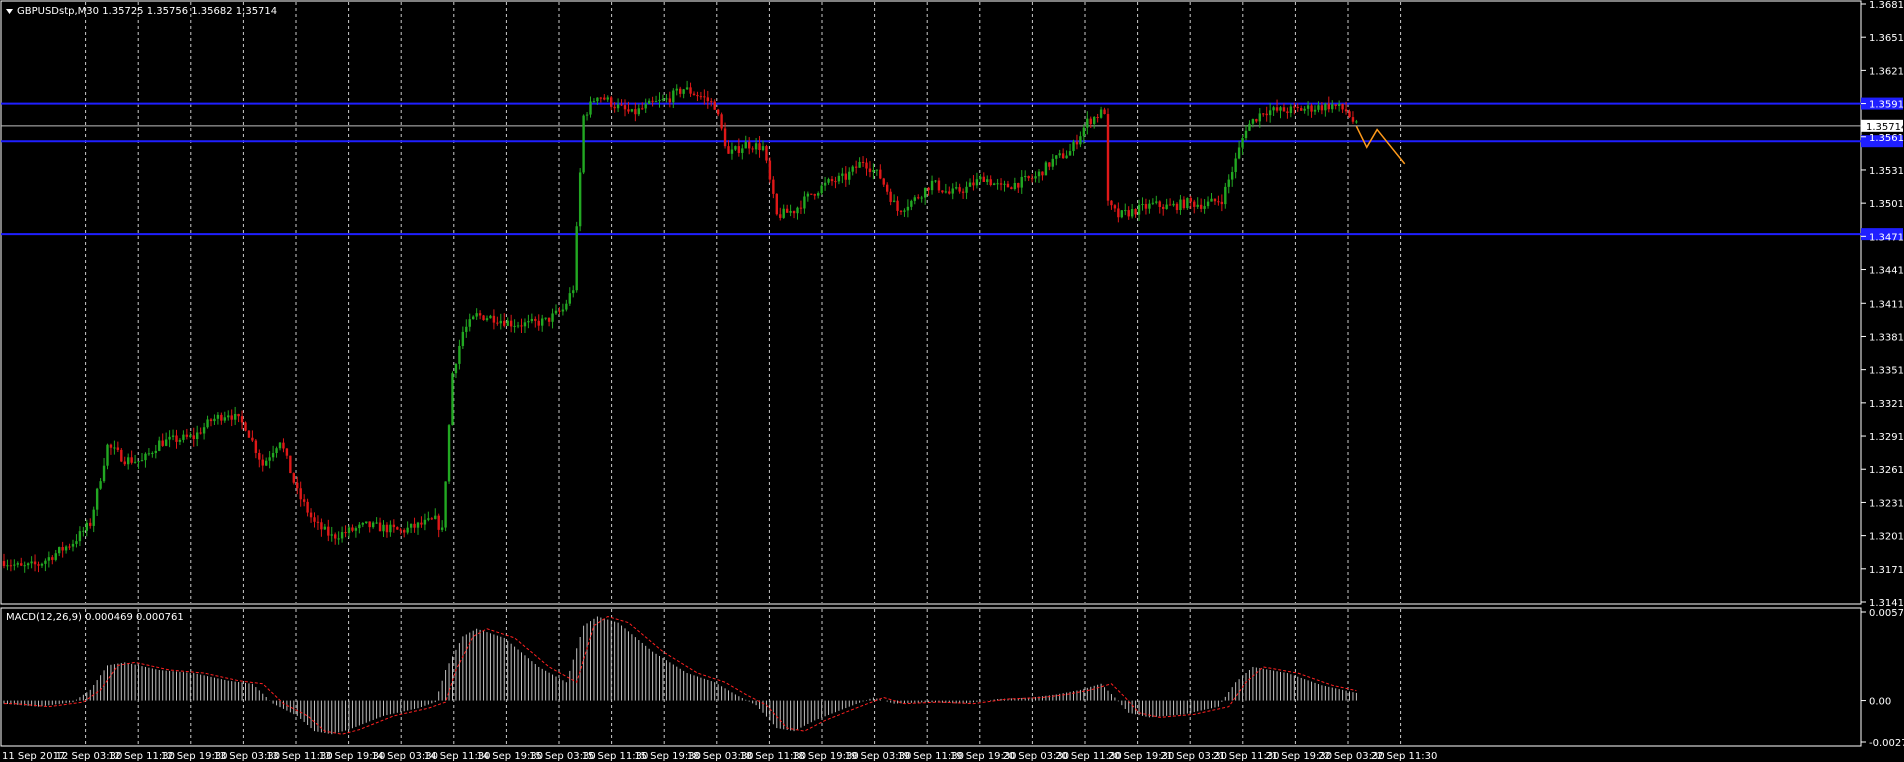 The height and width of the screenshot is (762, 1904). Describe the element at coordinates (1886, 743) in the screenshot. I see `macd-tick-label: -0.002711` at that location.